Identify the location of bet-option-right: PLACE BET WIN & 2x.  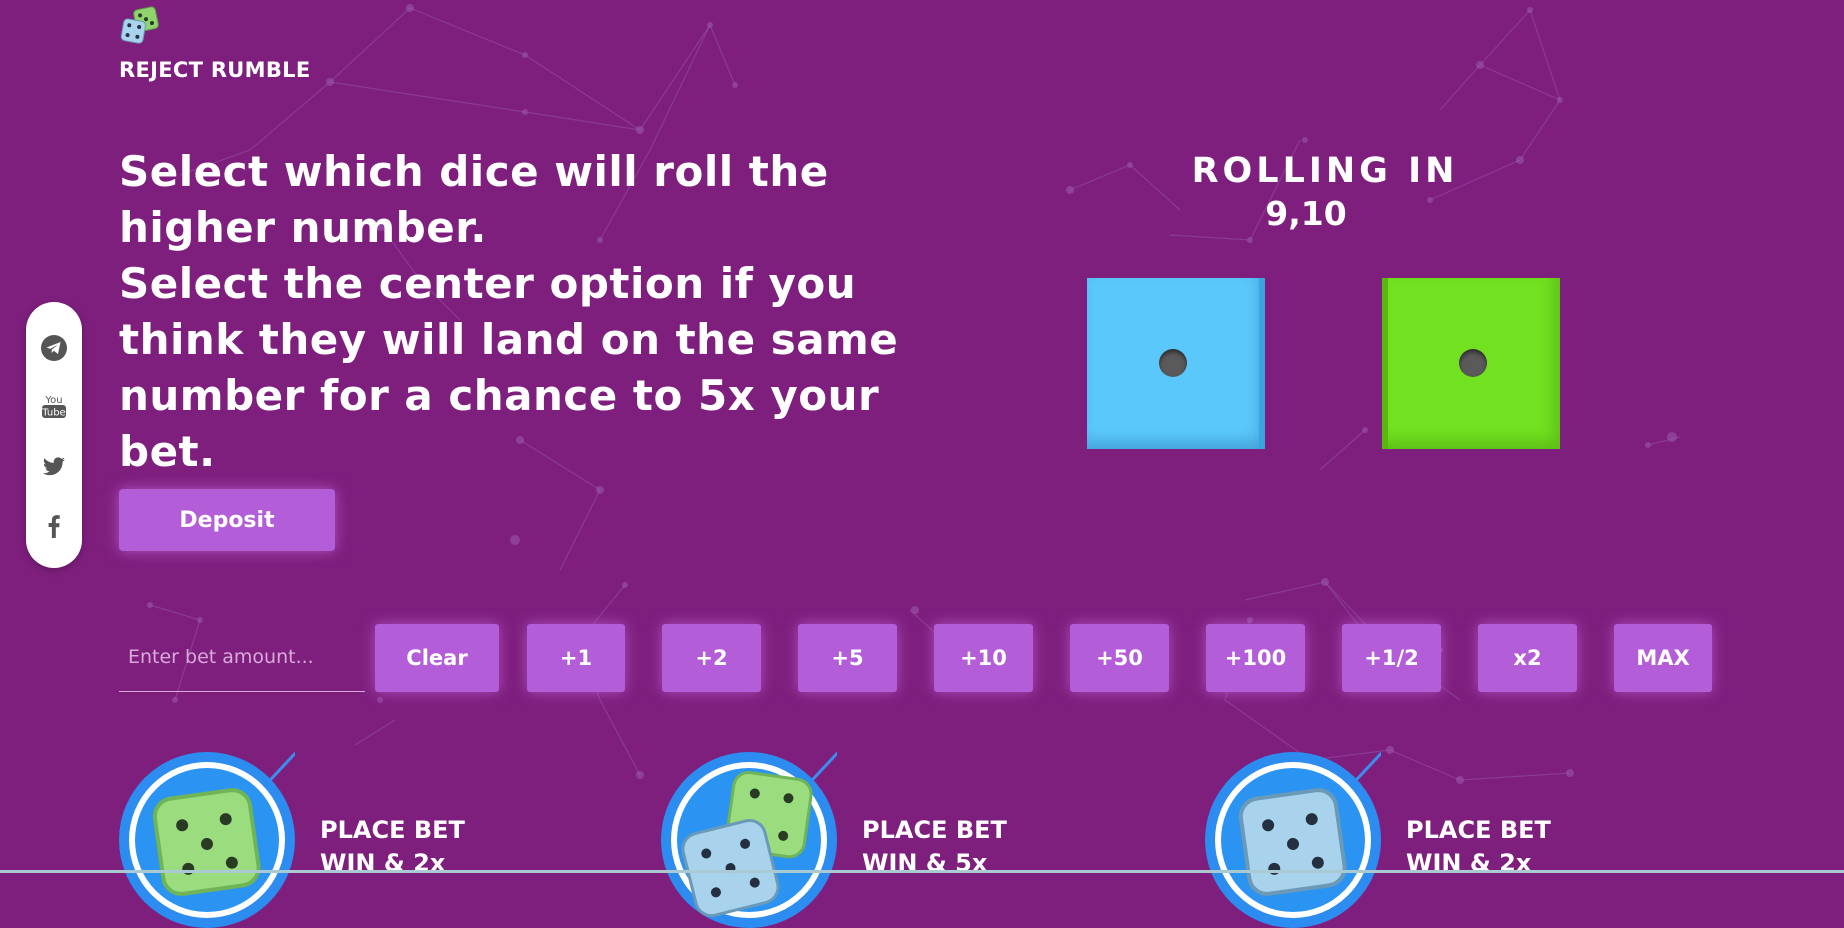
(1445, 840).